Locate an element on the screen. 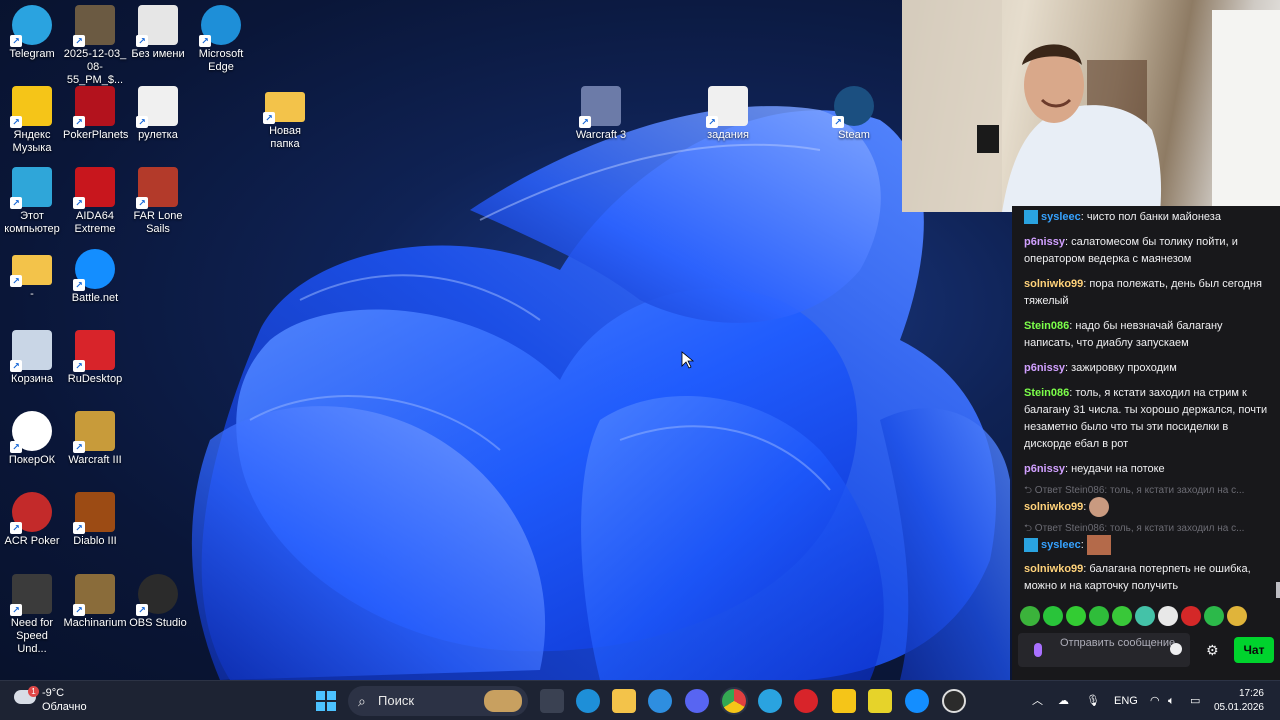 The image size is (1280, 720). obs-icon is located at coordinates (954, 701).